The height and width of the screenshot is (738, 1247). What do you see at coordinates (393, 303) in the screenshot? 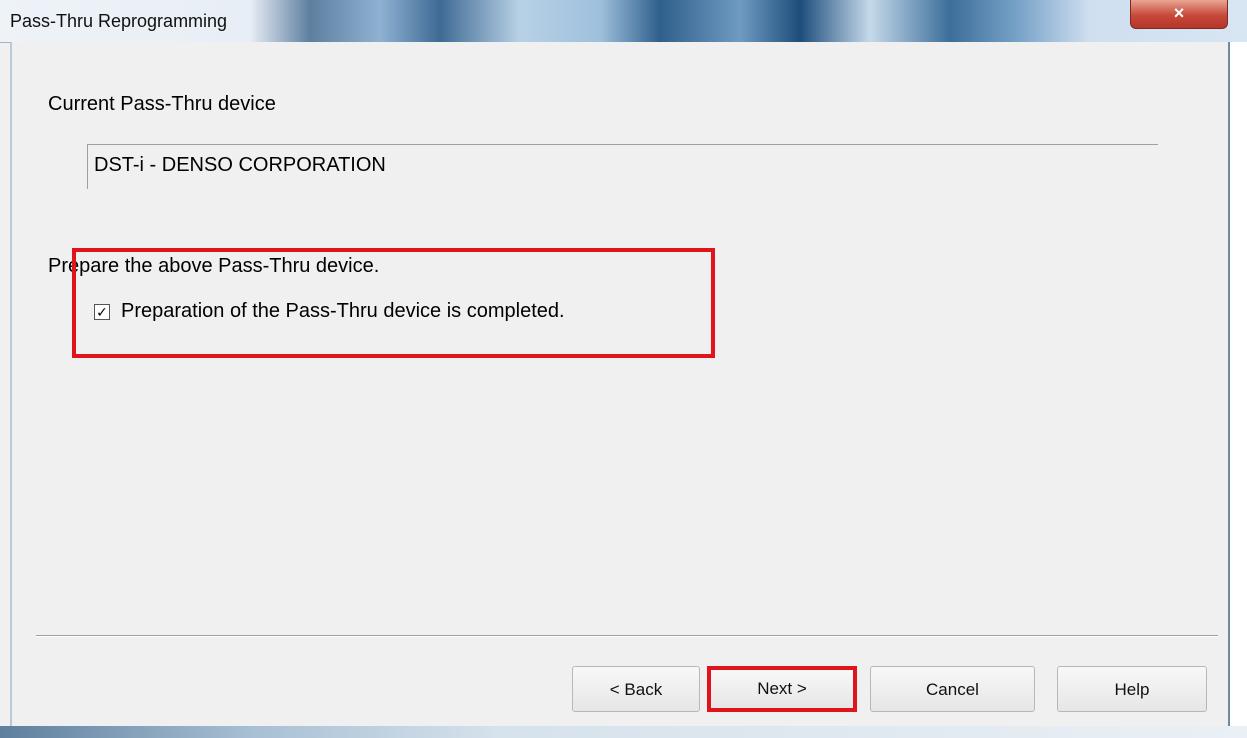
I see `checkbox-highlight-frame` at bounding box center [393, 303].